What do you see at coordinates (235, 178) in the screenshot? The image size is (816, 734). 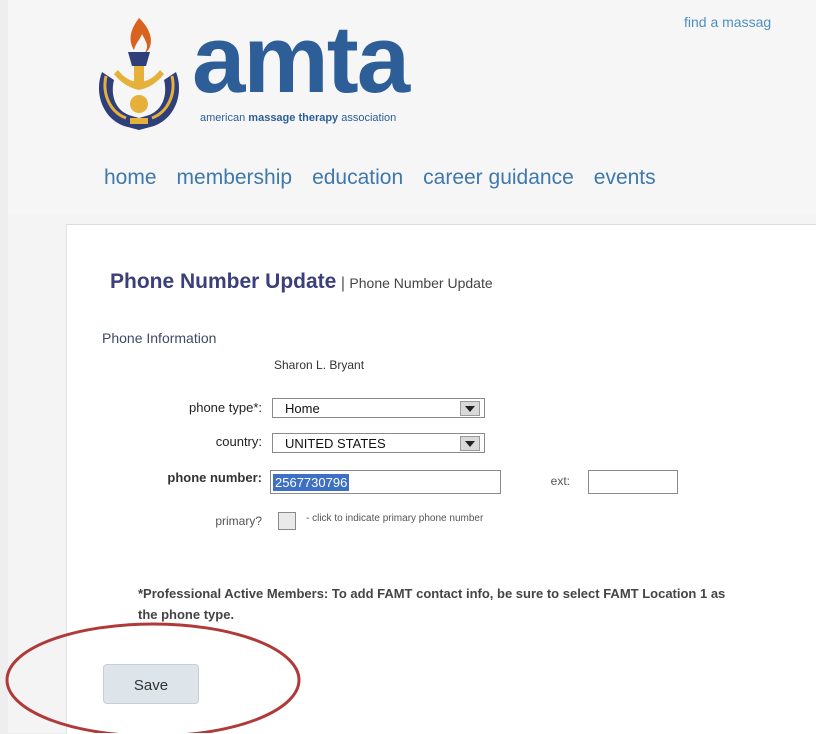 I see `nav-membership: membership` at bounding box center [235, 178].